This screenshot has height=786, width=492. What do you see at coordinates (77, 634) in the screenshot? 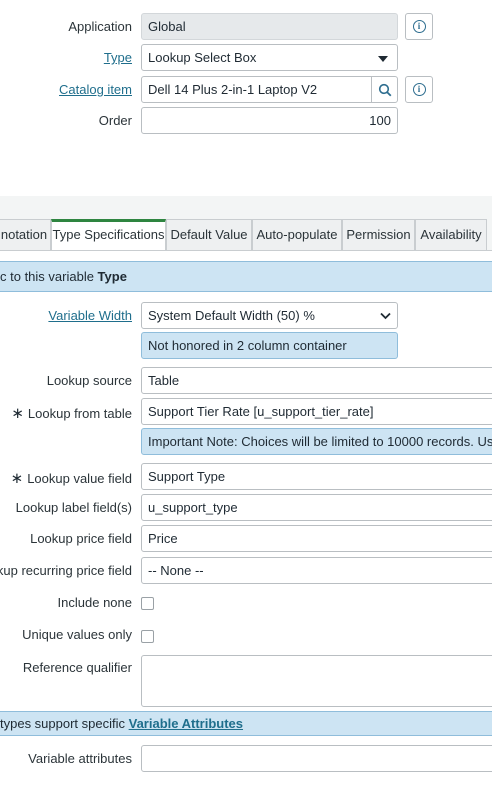
I see `unique-values-only-label: Unique values only` at bounding box center [77, 634].